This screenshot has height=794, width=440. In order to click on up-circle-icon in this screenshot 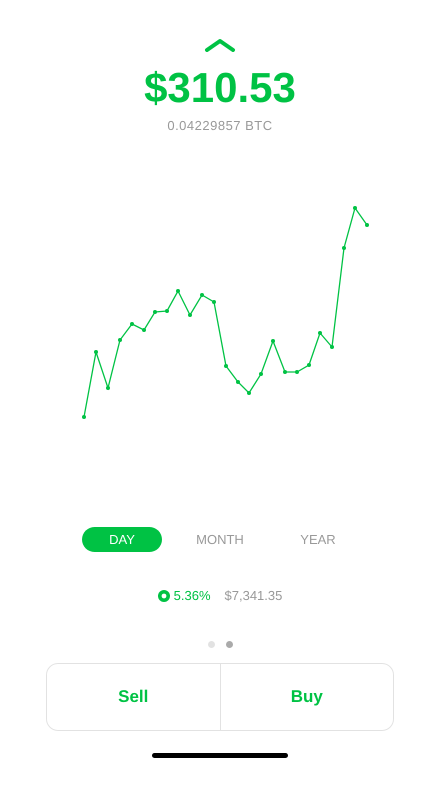, I will do `click(164, 596)`.